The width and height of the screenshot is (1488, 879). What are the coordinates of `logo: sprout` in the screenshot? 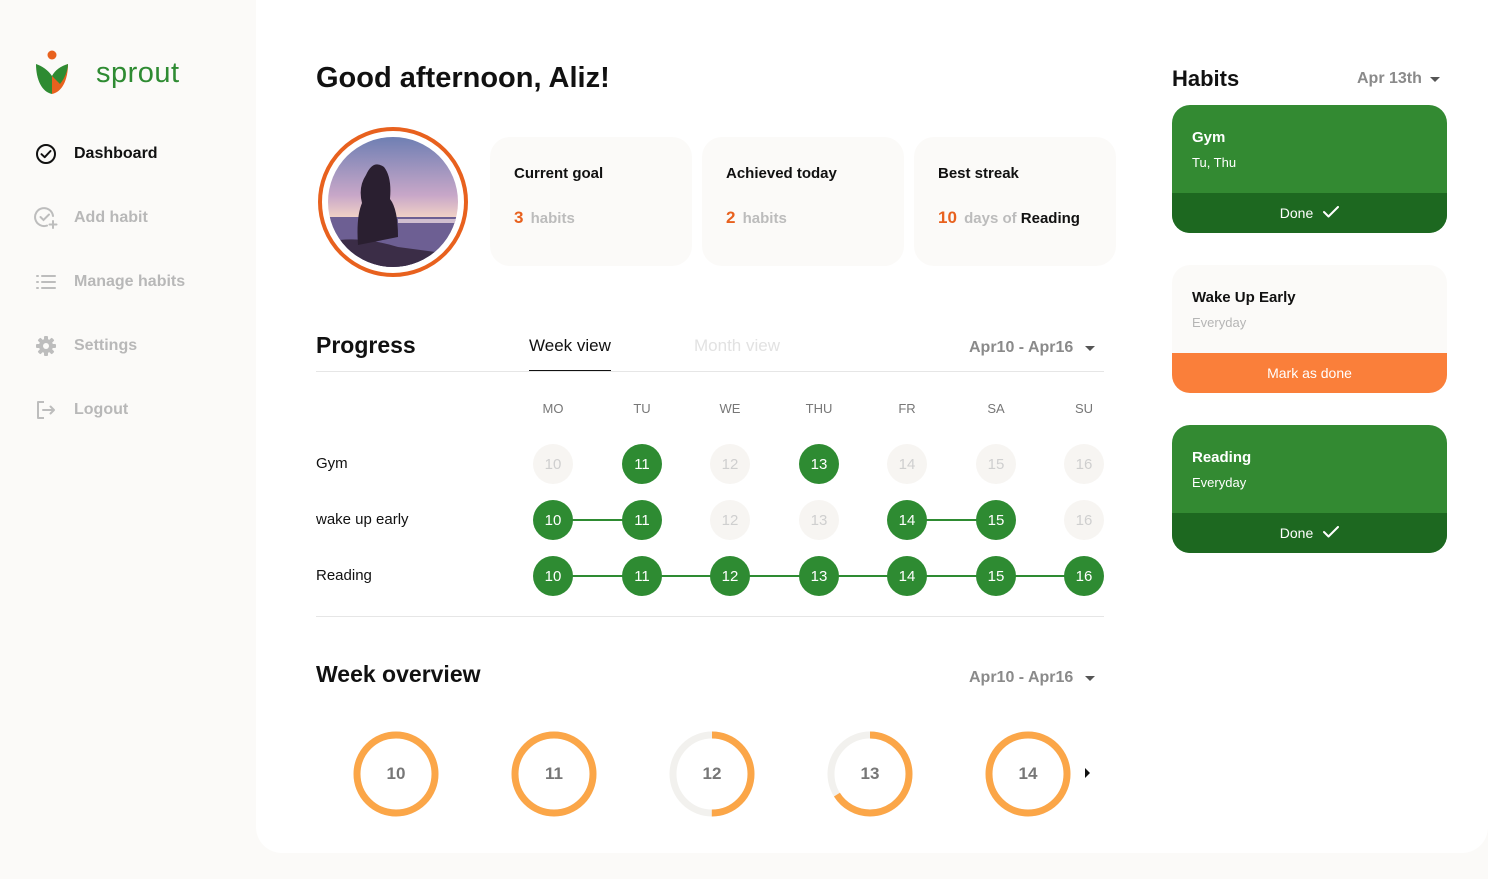 It's located at (107, 73).